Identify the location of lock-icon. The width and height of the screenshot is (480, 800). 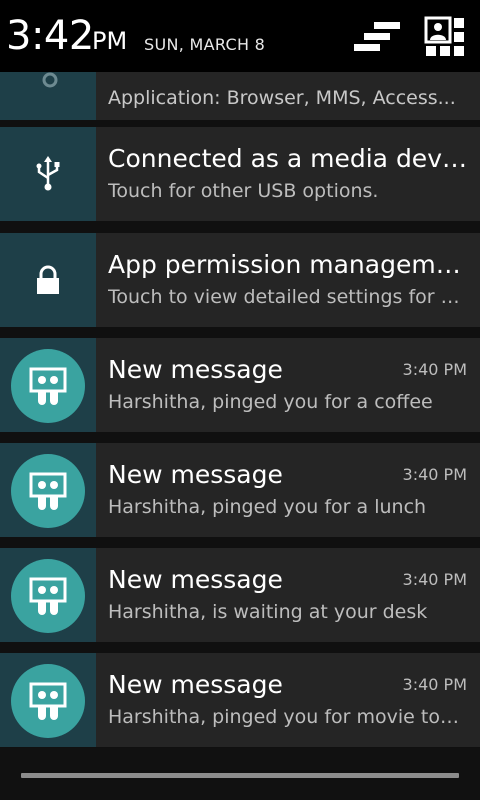
(48, 279).